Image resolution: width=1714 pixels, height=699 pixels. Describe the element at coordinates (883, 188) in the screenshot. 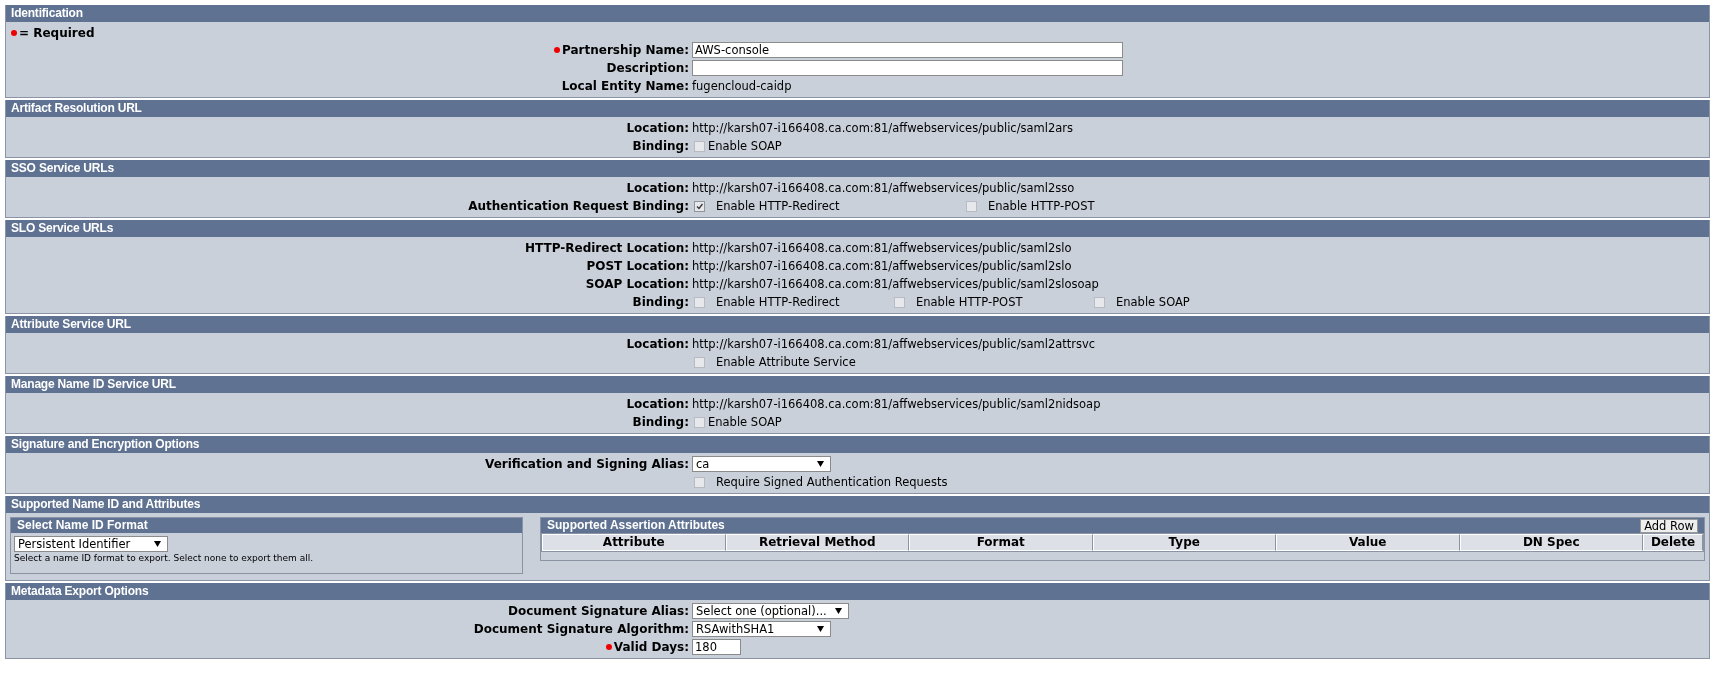

I see `value-text: http://karsh07-i166408.ca.com:81/affwebservices/public/saml2sso` at that location.